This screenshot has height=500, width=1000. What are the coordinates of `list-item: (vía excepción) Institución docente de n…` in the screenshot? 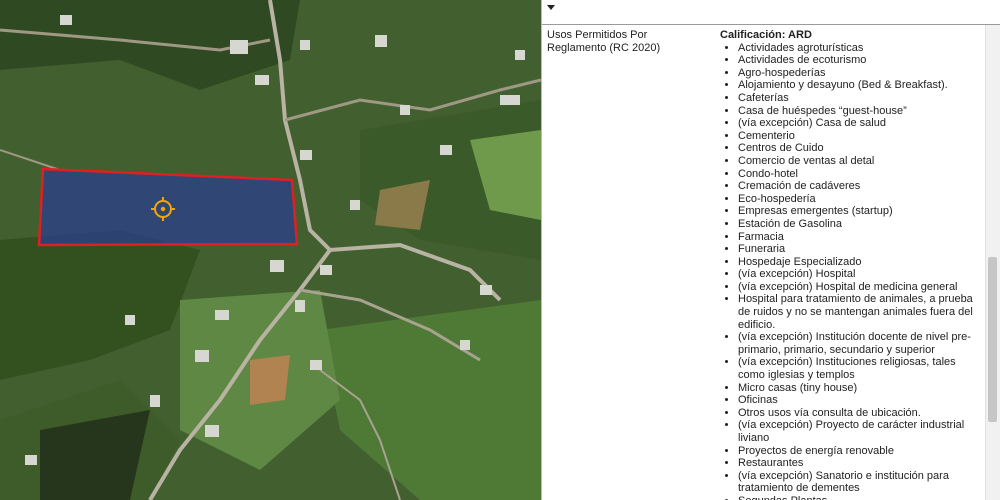 It's located at (859, 343).